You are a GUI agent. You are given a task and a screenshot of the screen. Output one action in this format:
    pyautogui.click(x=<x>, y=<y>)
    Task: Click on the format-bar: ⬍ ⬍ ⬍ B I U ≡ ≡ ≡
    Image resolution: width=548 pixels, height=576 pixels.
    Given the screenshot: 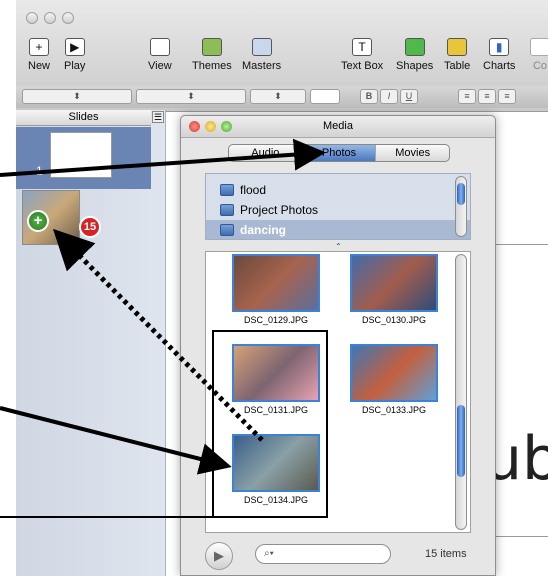 What is the action you would take?
    pyautogui.click(x=282, y=97)
    